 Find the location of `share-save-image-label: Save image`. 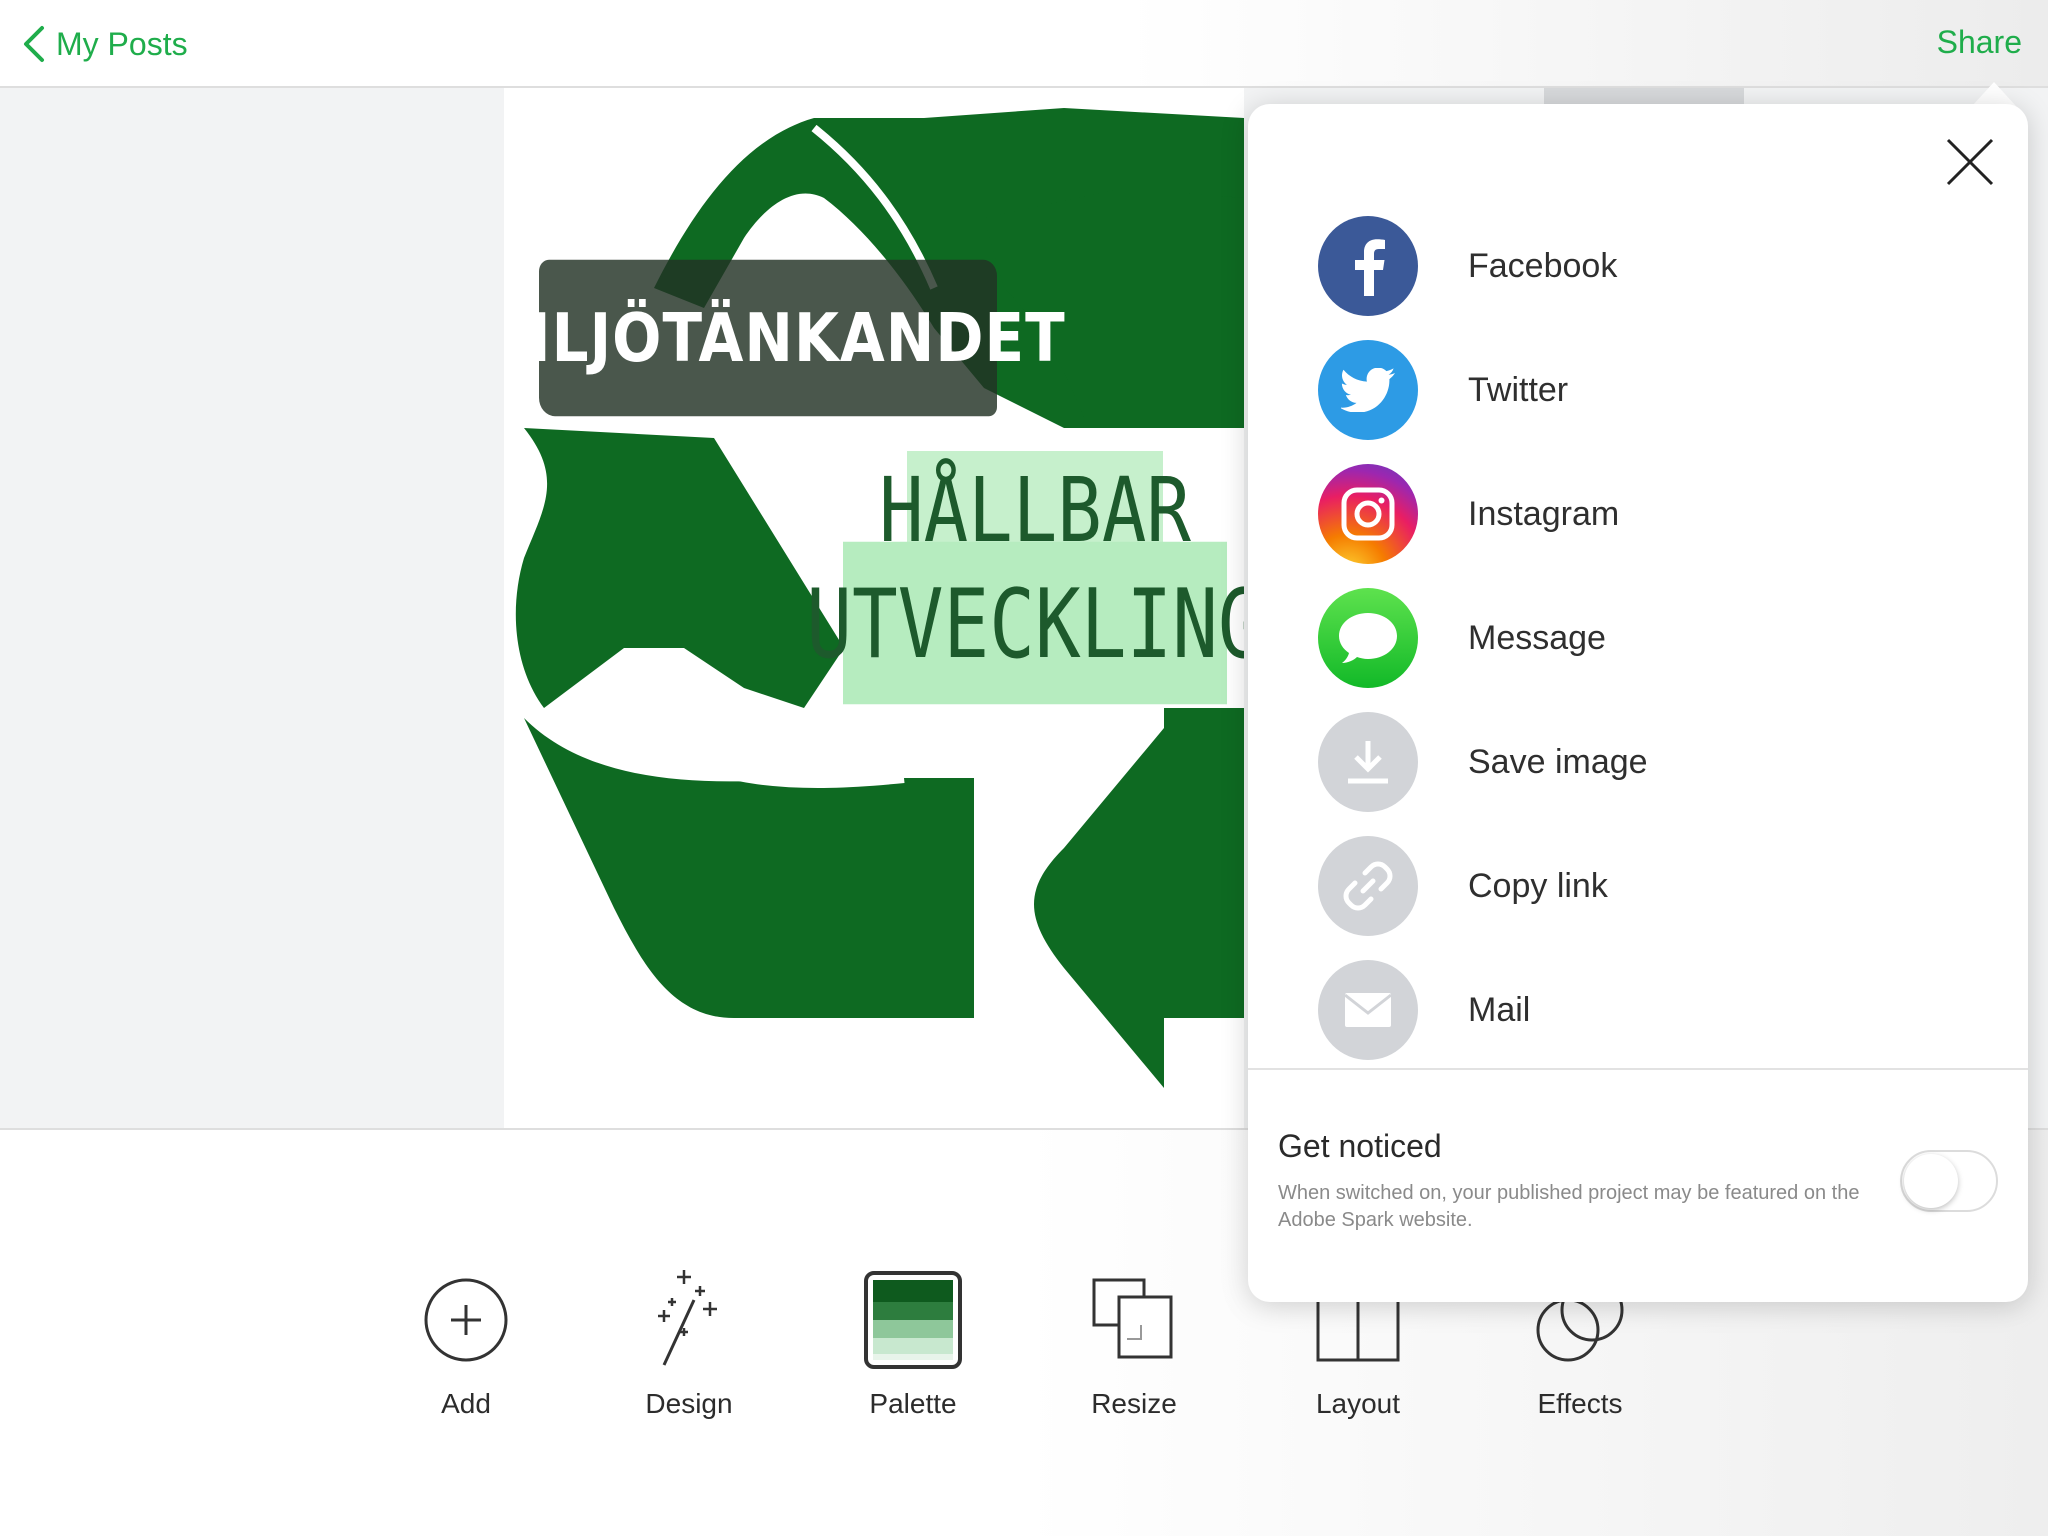

share-save-image-label: Save image is located at coordinates (1558, 761).